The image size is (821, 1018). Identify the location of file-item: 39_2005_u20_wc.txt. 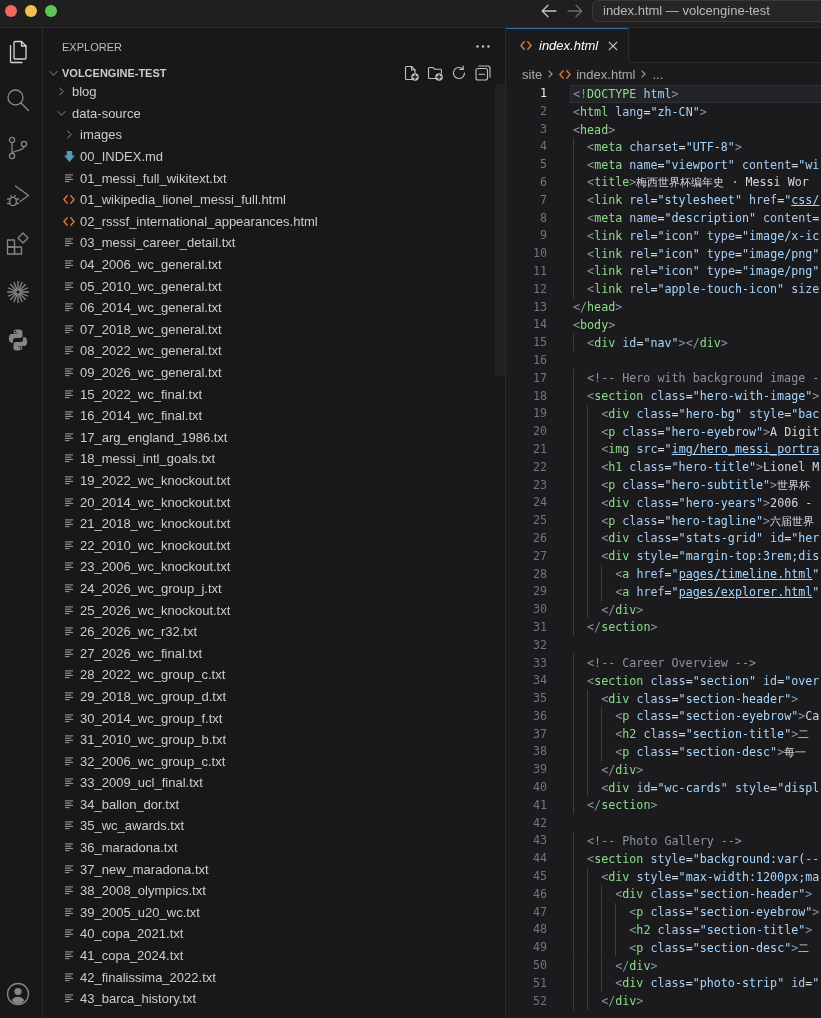
(130, 912).